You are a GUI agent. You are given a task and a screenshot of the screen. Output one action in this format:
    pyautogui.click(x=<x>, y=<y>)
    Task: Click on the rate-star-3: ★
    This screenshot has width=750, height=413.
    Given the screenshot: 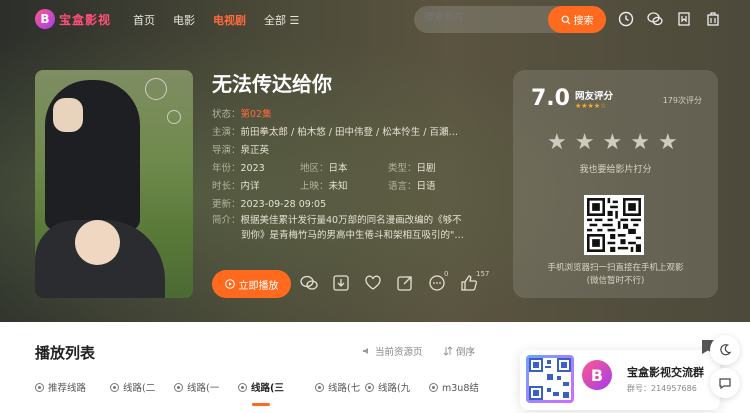 What is the action you would take?
    pyautogui.click(x=612, y=143)
    